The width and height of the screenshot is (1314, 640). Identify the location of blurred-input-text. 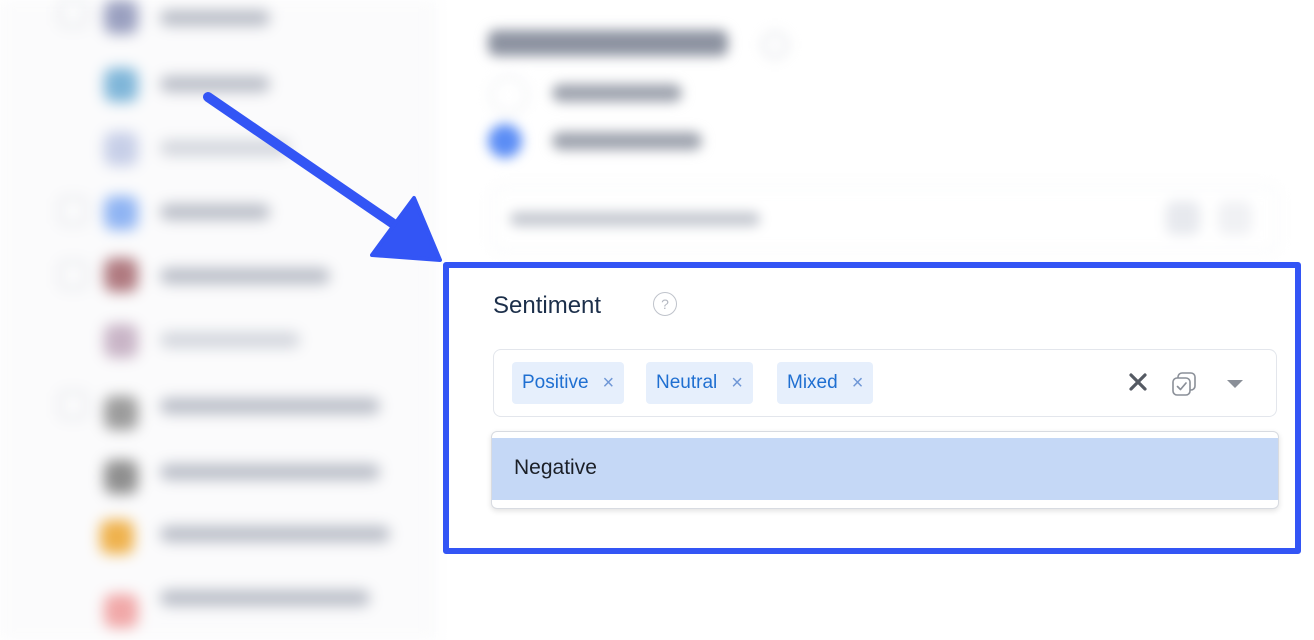
(635, 219).